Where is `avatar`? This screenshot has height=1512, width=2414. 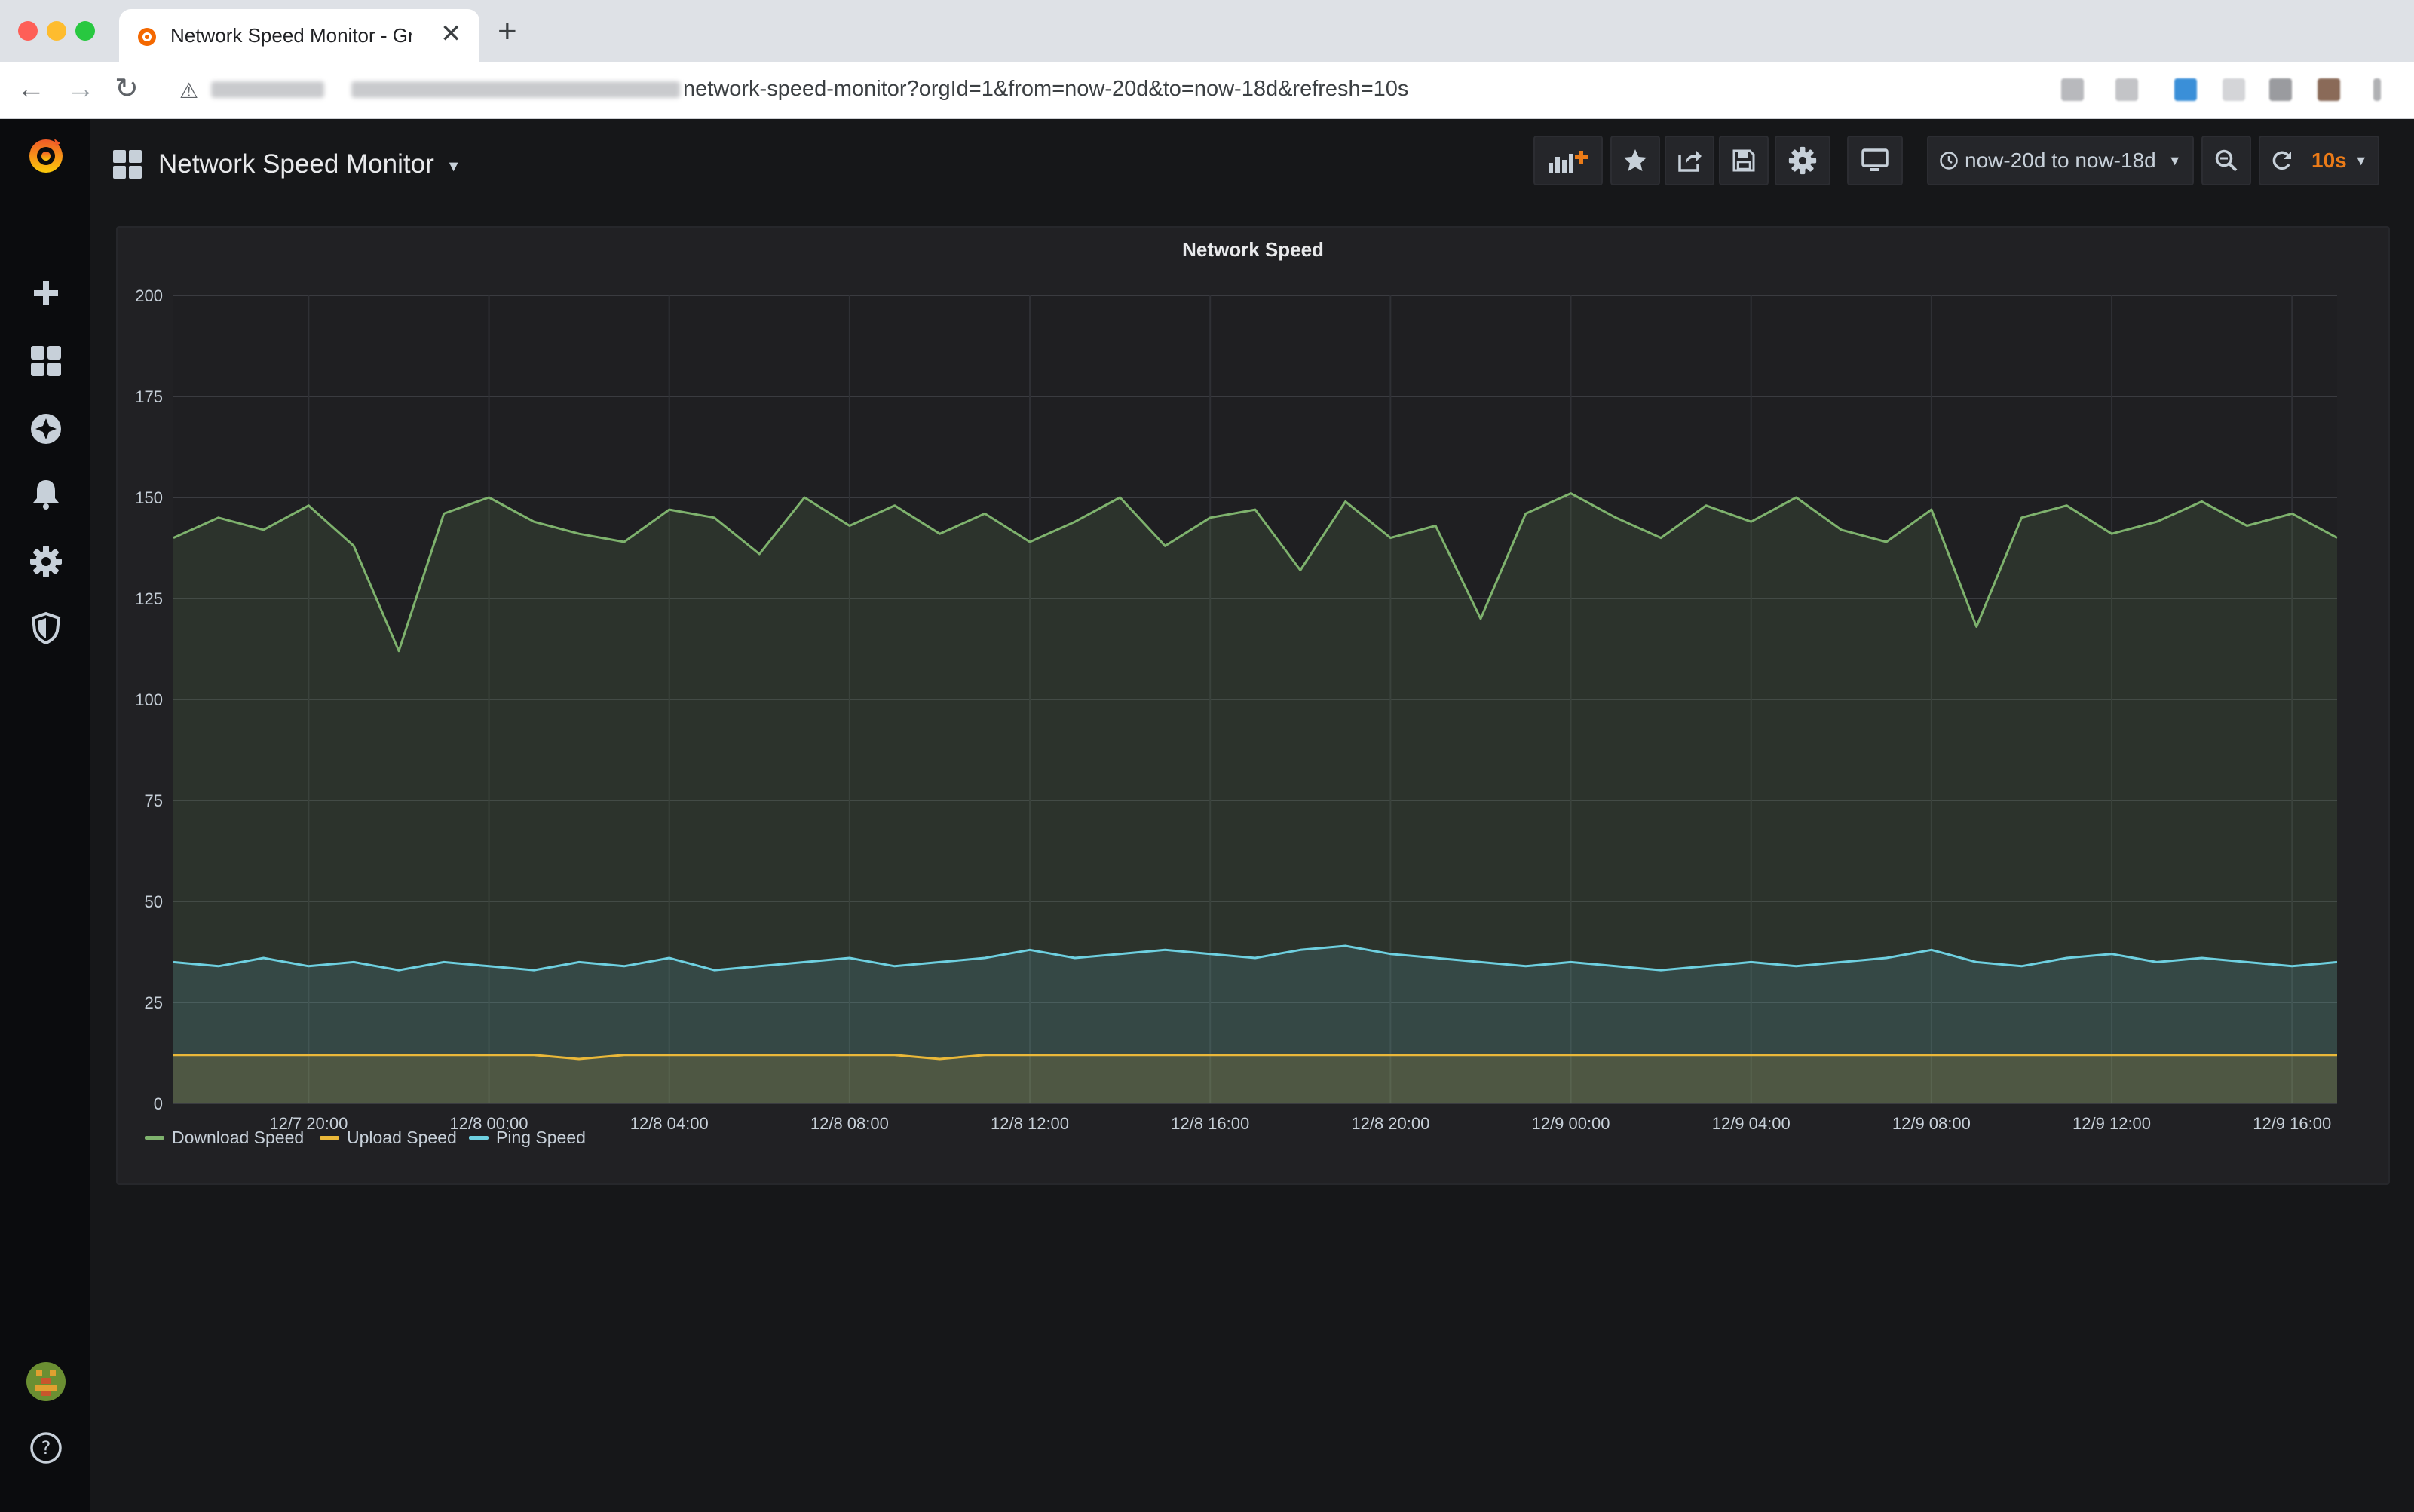 avatar is located at coordinates (46, 1381).